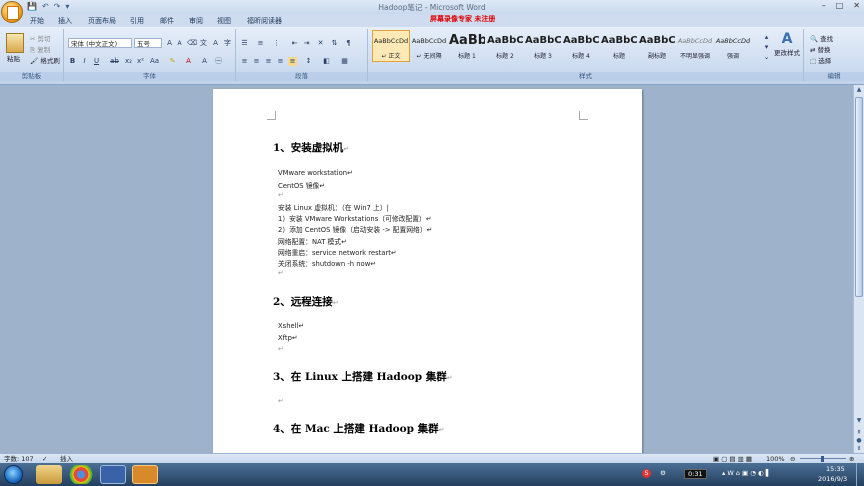  Describe the element at coordinates (288, 338) in the screenshot. I see `doc-line: Xftp↵` at that location.